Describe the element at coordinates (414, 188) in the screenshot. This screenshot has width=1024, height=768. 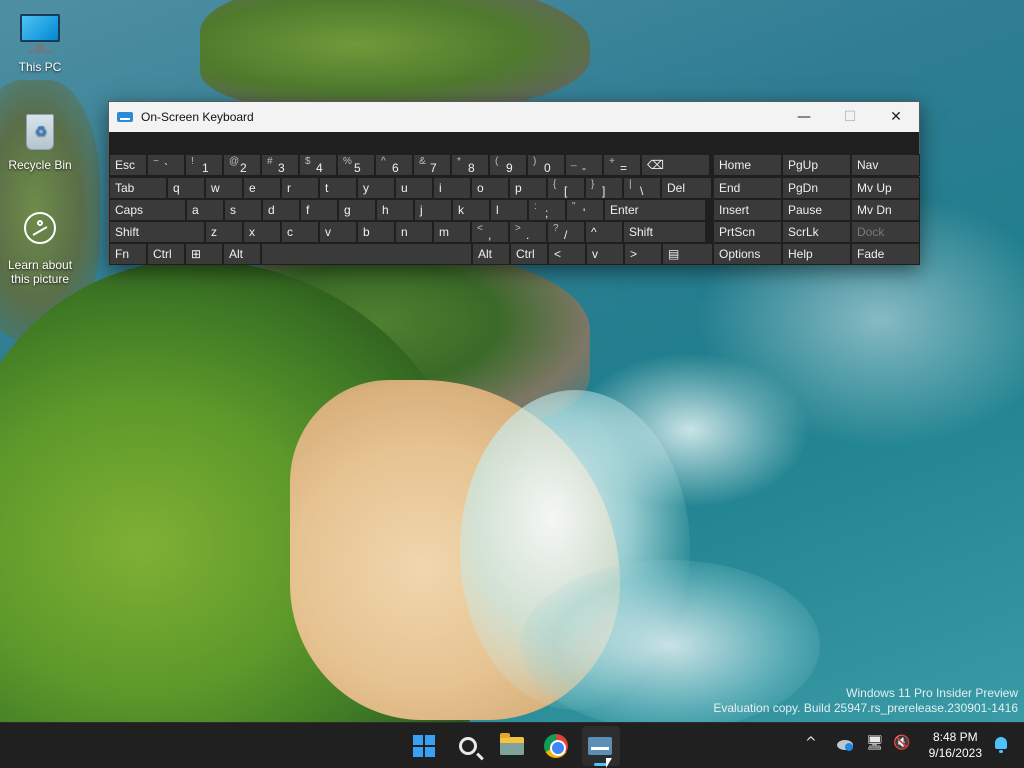
I see `key-u: u` at that location.